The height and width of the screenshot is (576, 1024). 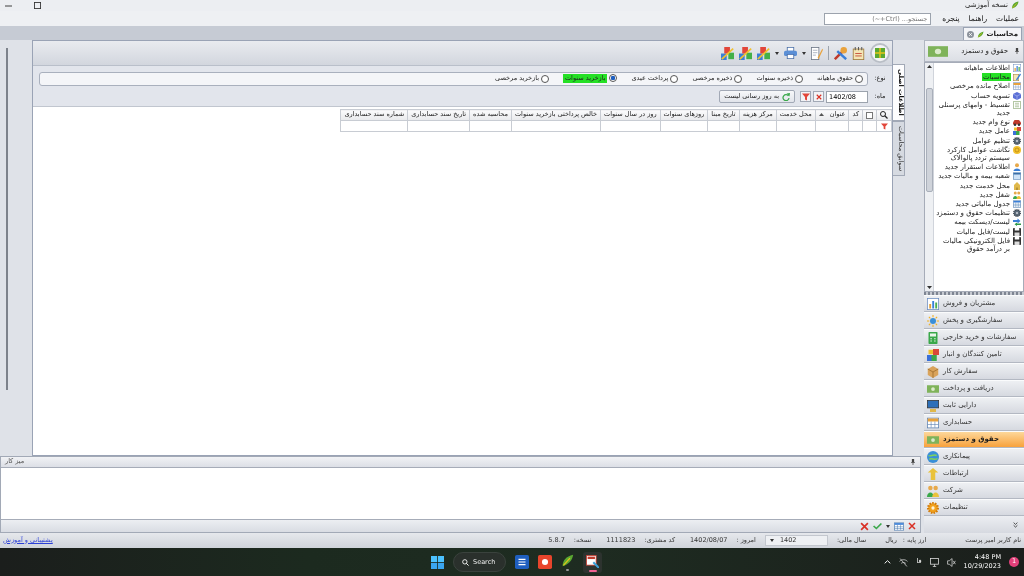 What do you see at coordinates (877, 526) in the screenshot?
I see `tick-icon` at bounding box center [877, 526].